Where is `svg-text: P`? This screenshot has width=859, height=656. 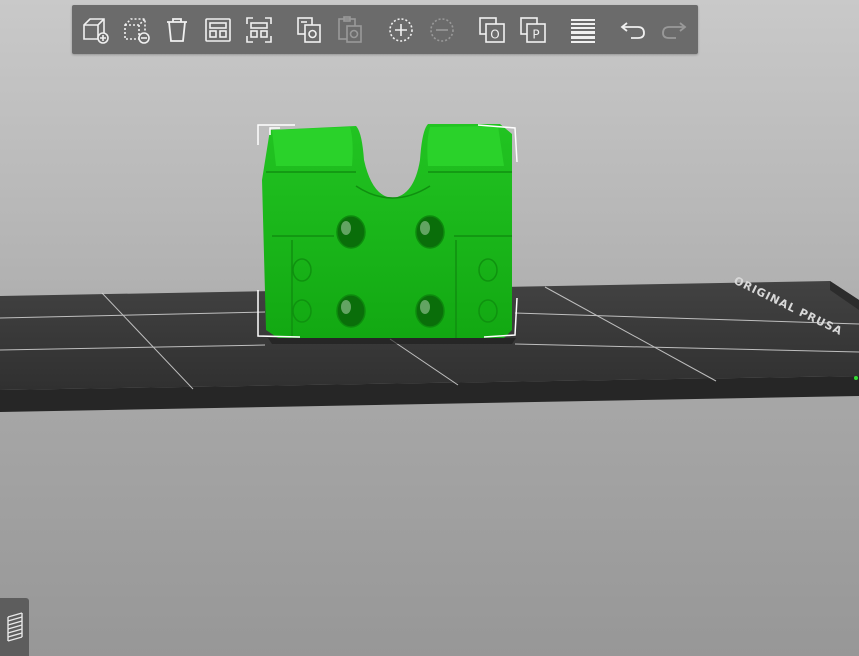
svg-text: P is located at coordinates (535, 35).